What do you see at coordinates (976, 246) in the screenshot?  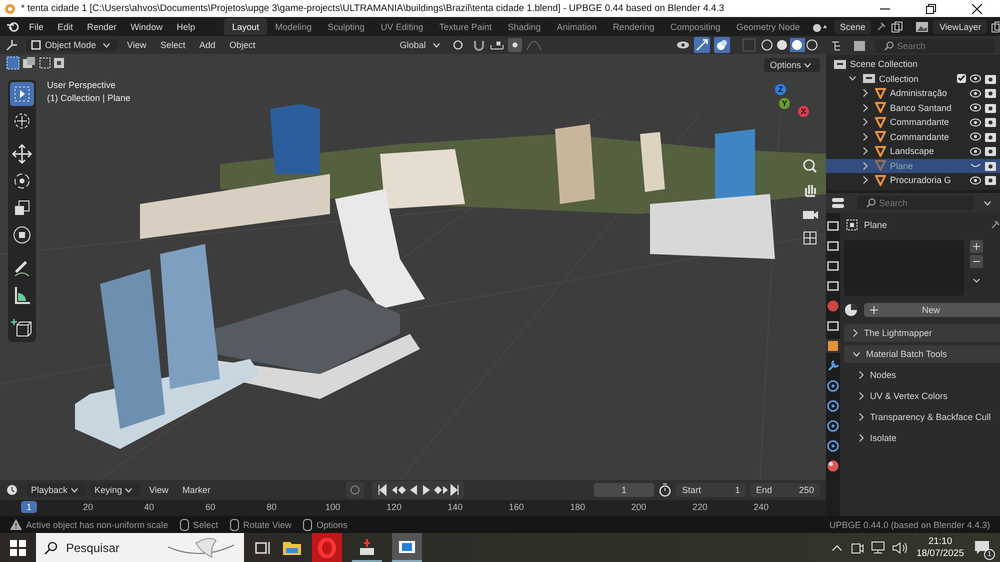 I see `add-slot-button` at bounding box center [976, 246].